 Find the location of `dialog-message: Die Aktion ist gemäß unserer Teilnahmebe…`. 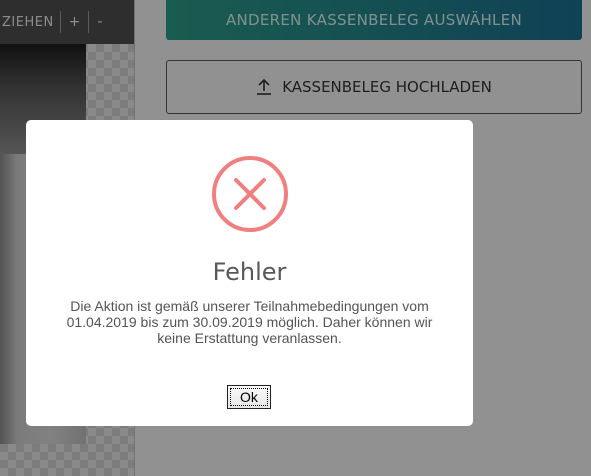

dialog-message: Die Aktion ist gemäß unserer Teilnahmebe… is located at coordinates (249, 322).